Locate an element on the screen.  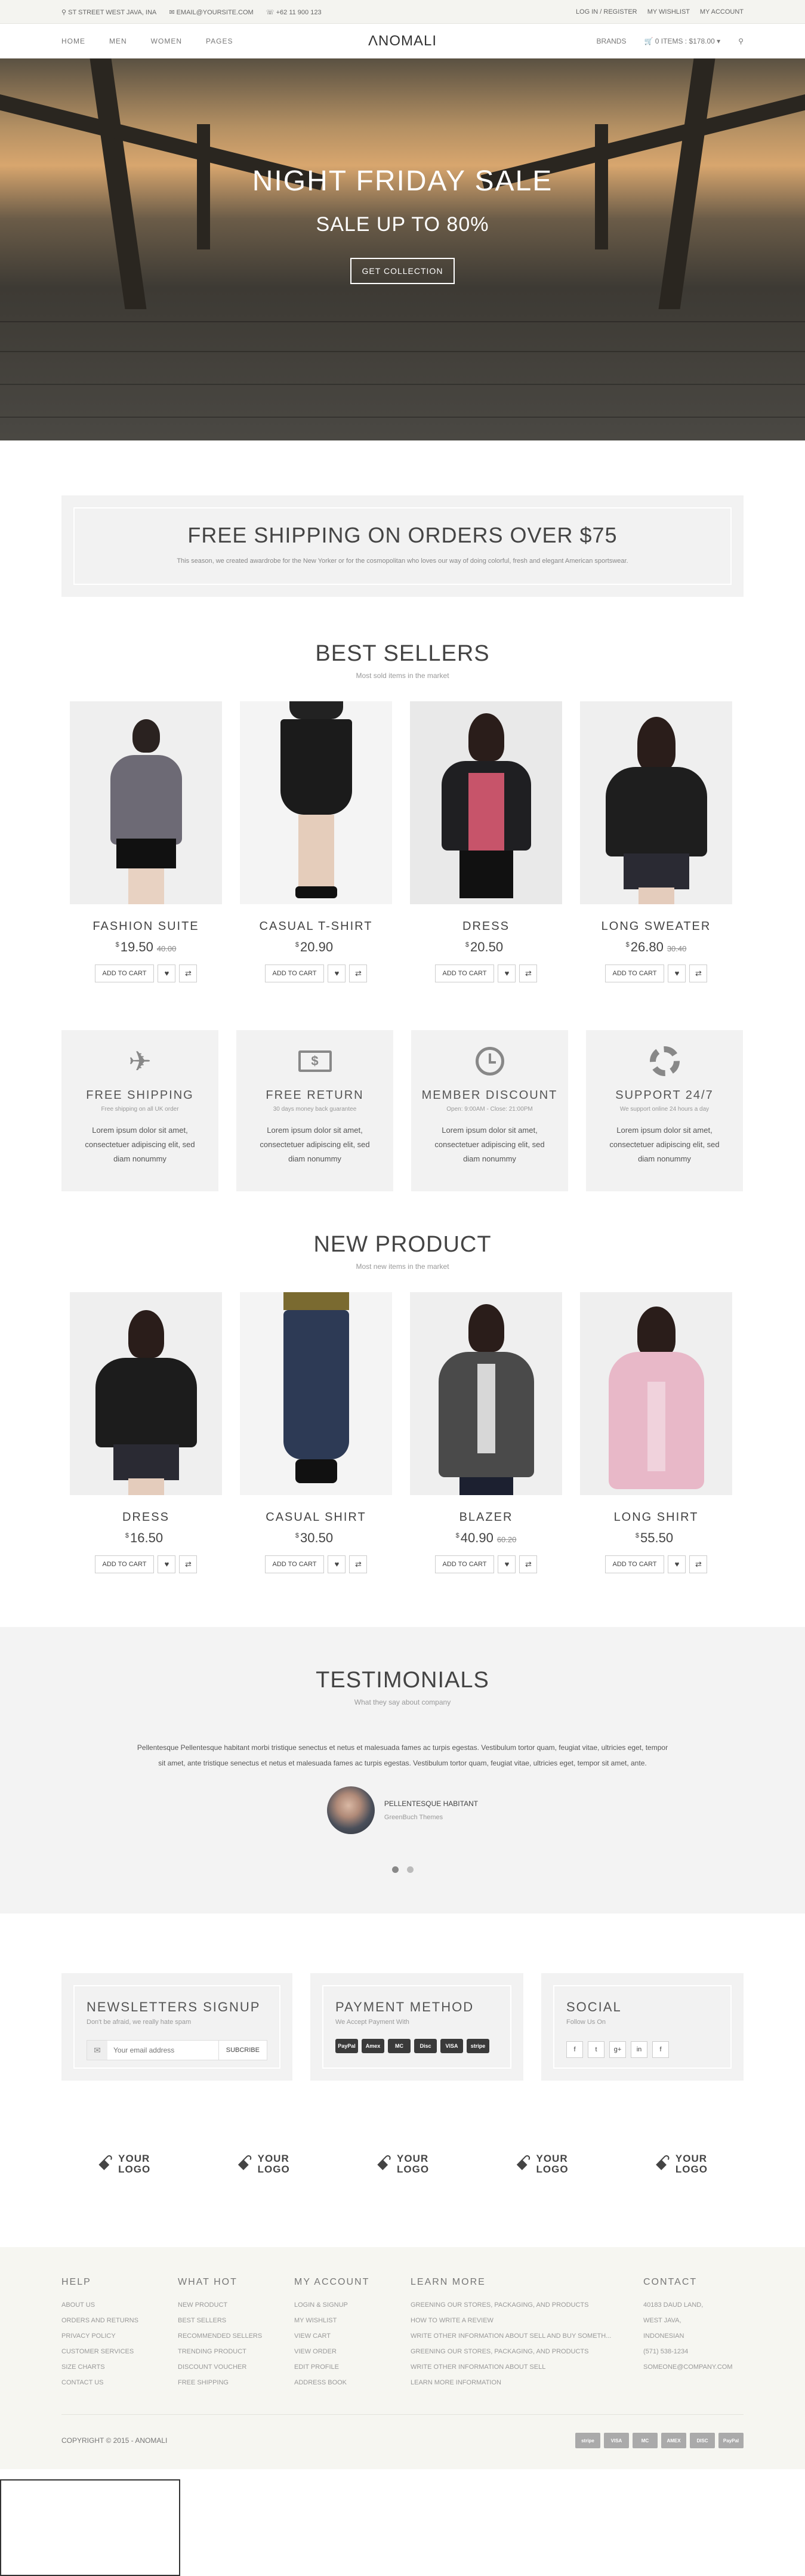
footer-link: WRITE OTHER INFORMATION ABOUT SELL is located at coordinates (527, 2367).